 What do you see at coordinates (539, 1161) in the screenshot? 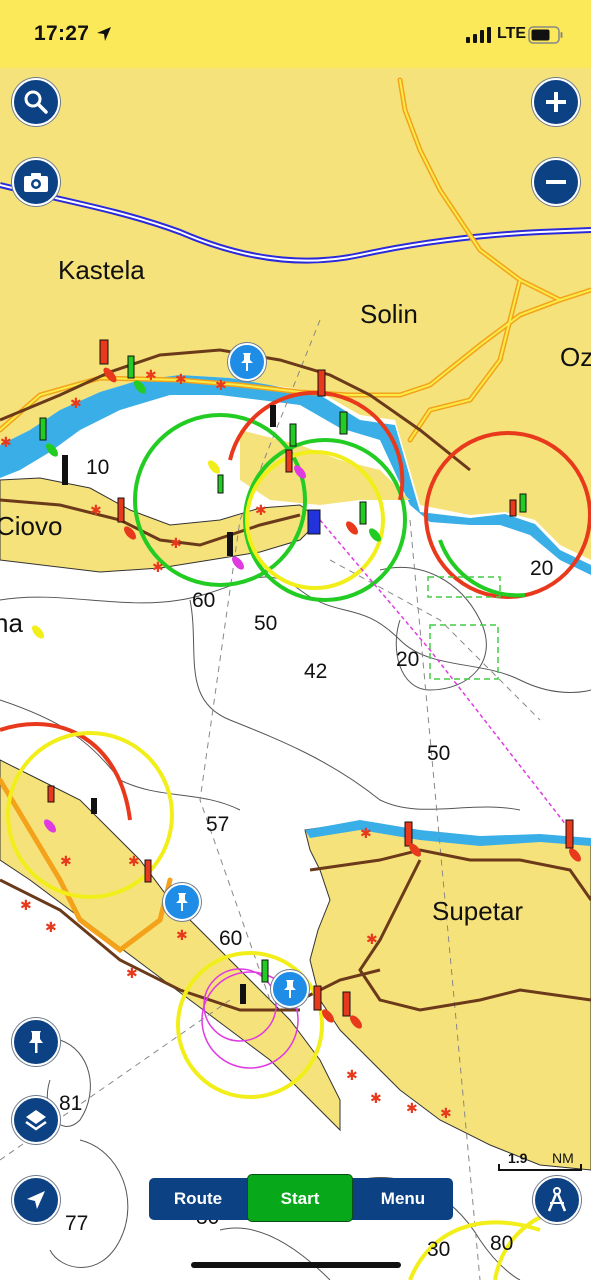
I see `scale-bar: 1.9 NM` at bounding box center [539, 1161].